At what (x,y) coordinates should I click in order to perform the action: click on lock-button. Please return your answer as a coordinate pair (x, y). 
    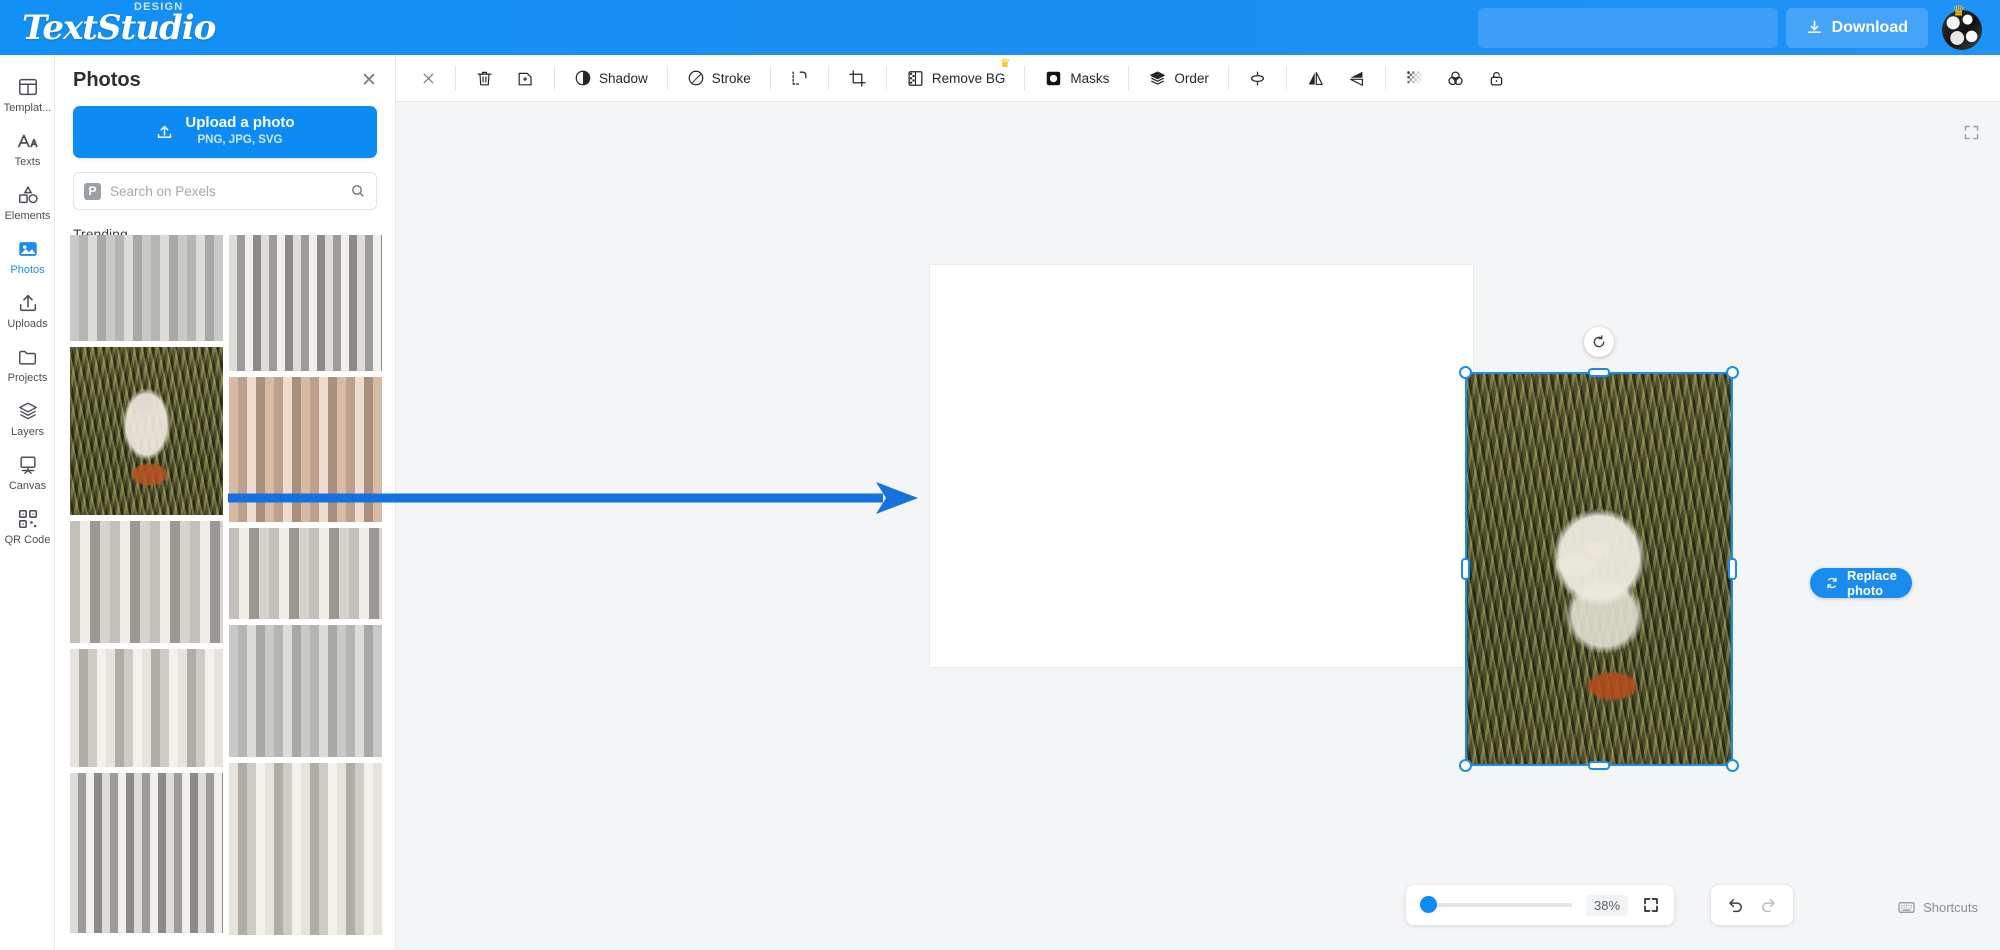
    Looking at the image, I should click on (1496, 78).